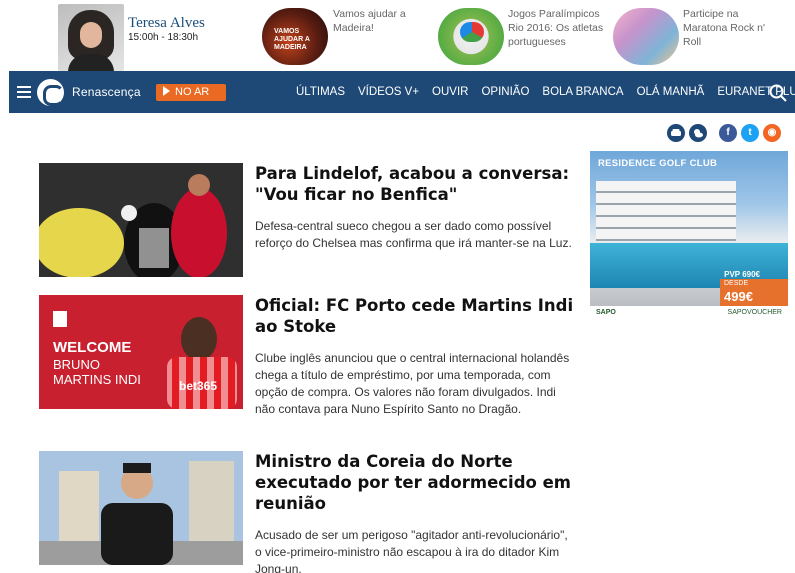 The image size is (795, 573). What do you see at coordinates (141, 508) in the screenshot?
I see `article-thumbnail-korea` at bounding box center [141, 508].